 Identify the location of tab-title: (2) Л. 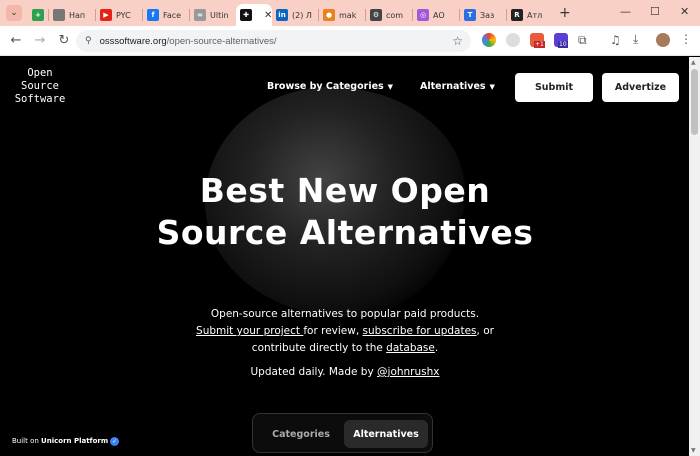
(302, 15).